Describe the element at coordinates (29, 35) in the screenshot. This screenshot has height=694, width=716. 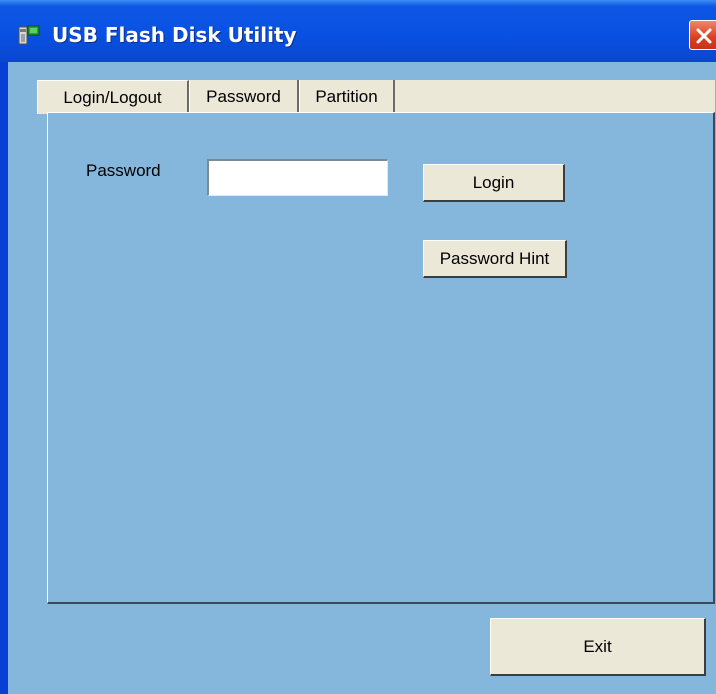
I see `usb-disk-icon` at that location.